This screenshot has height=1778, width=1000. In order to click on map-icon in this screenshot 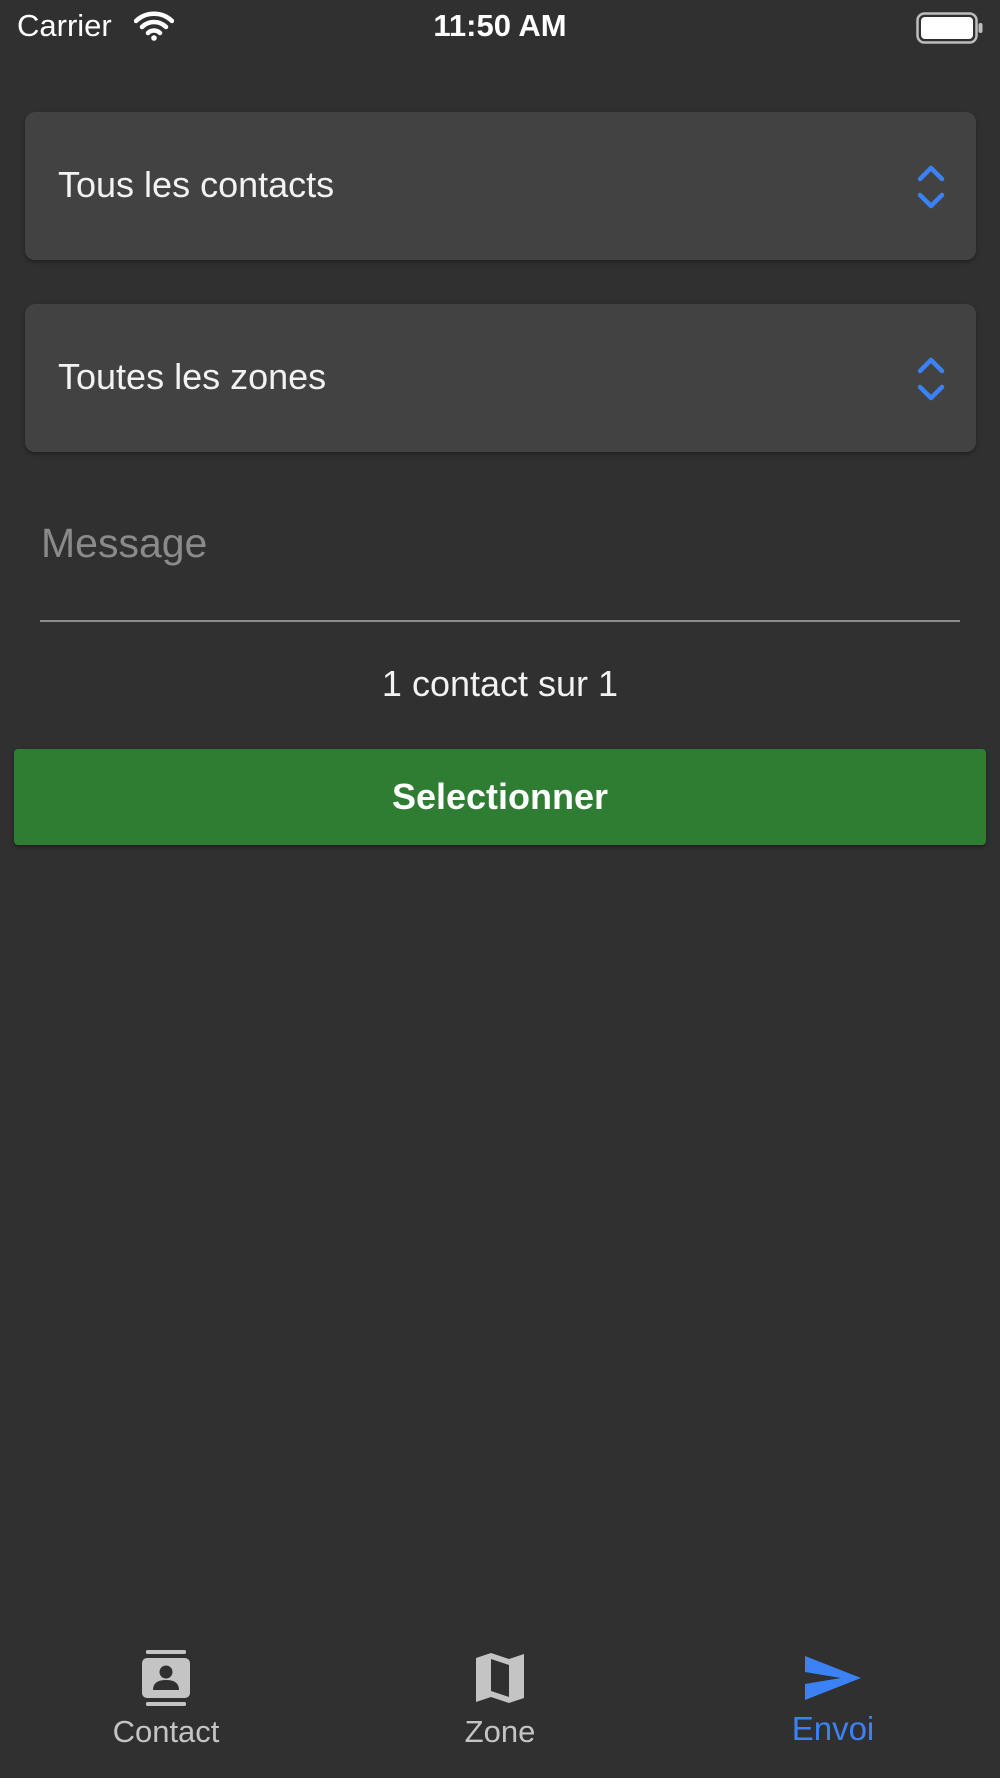, I will do `click(500, 1678)`.